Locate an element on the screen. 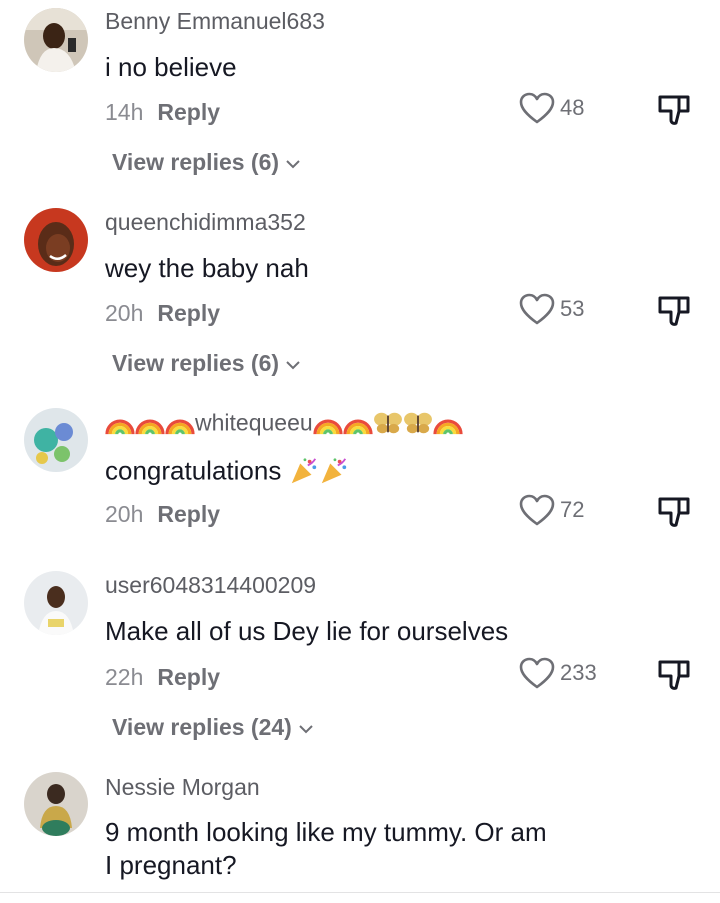  comment-time: 22h is located at coordinates (124, 677).